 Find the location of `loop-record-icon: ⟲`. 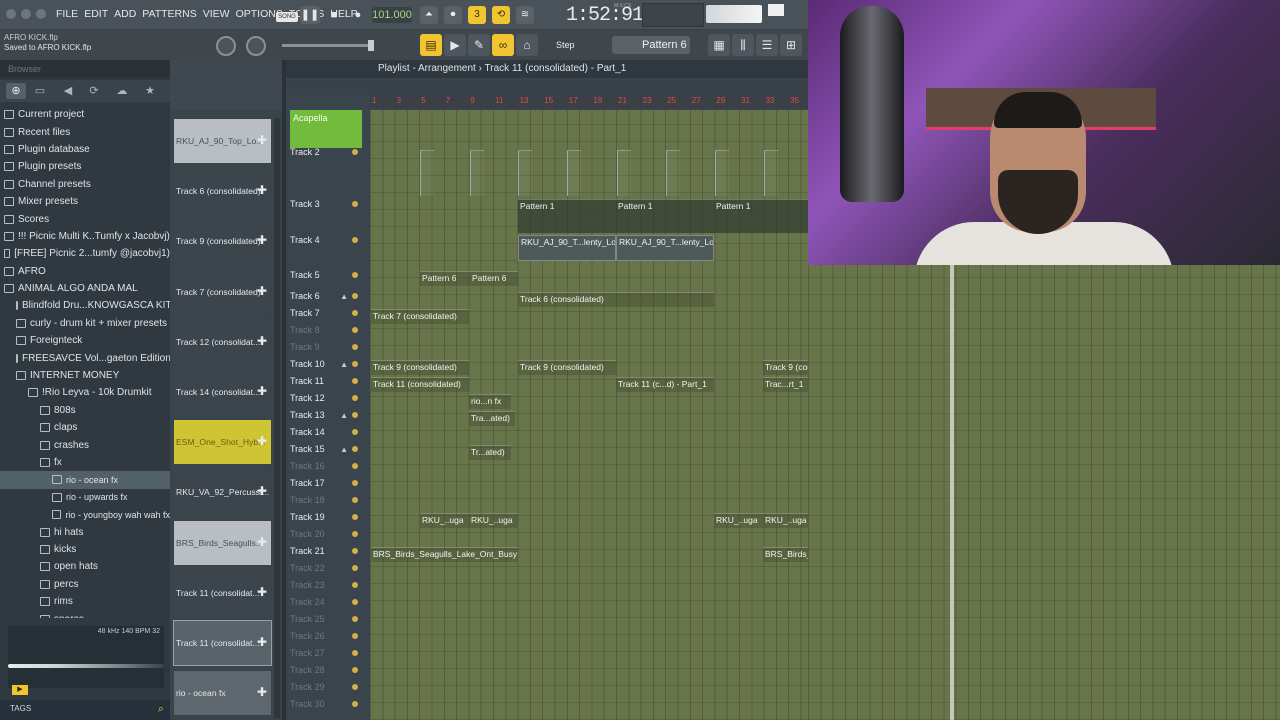

loop-record-icon: ⟲ is located at coordinates (501, 15).